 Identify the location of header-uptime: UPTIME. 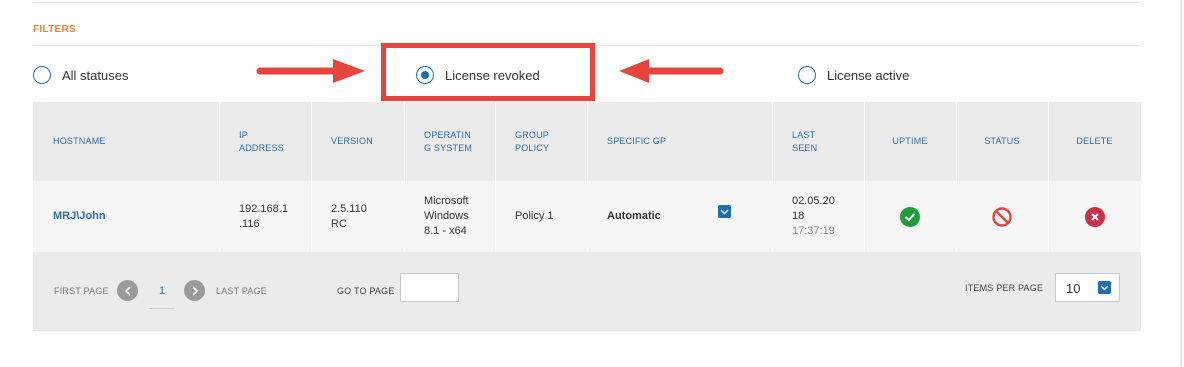
(910, 141).